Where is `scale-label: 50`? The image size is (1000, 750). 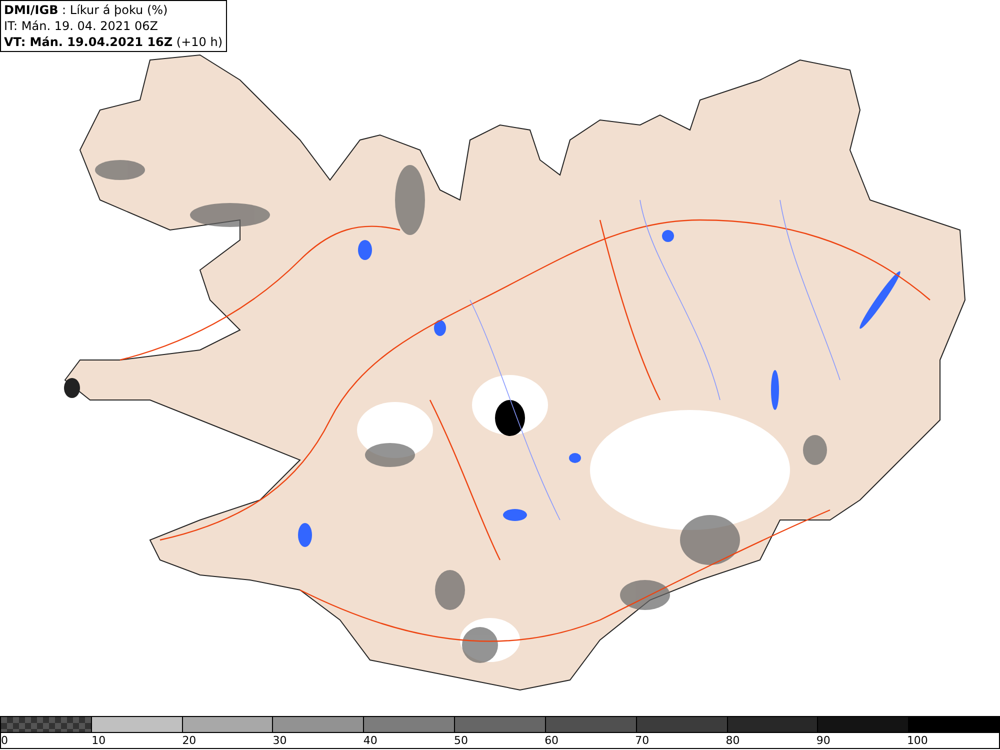
scale-label: 50 is located at coordinates (461, 741).